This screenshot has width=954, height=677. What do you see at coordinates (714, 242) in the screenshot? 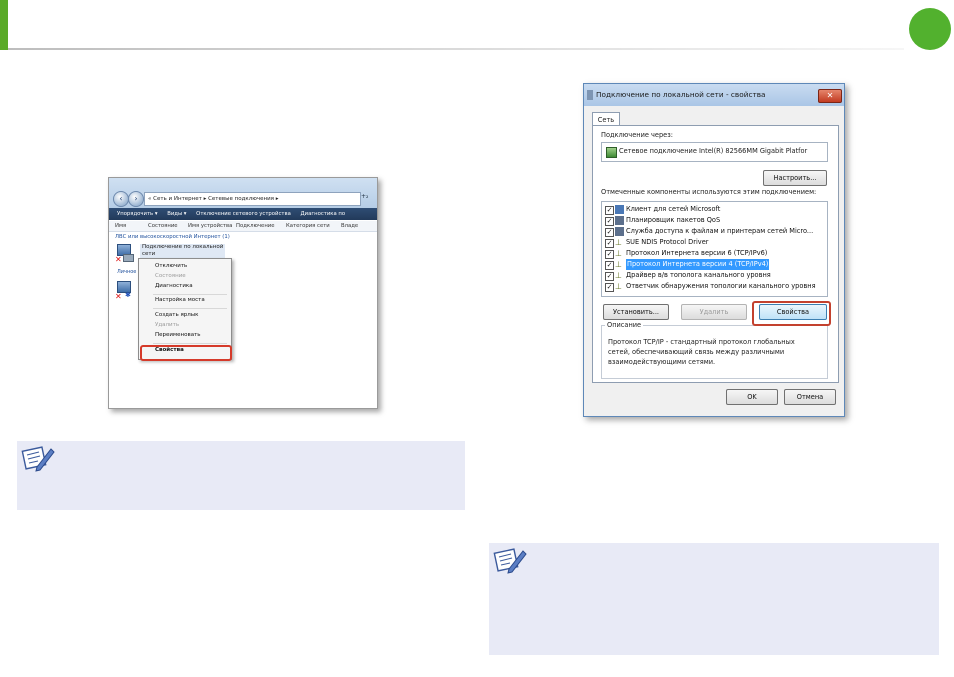
I see `list-item: ✓ ⊥ SUE NDIS Protocol Driver` at bounding box center [714, 242].